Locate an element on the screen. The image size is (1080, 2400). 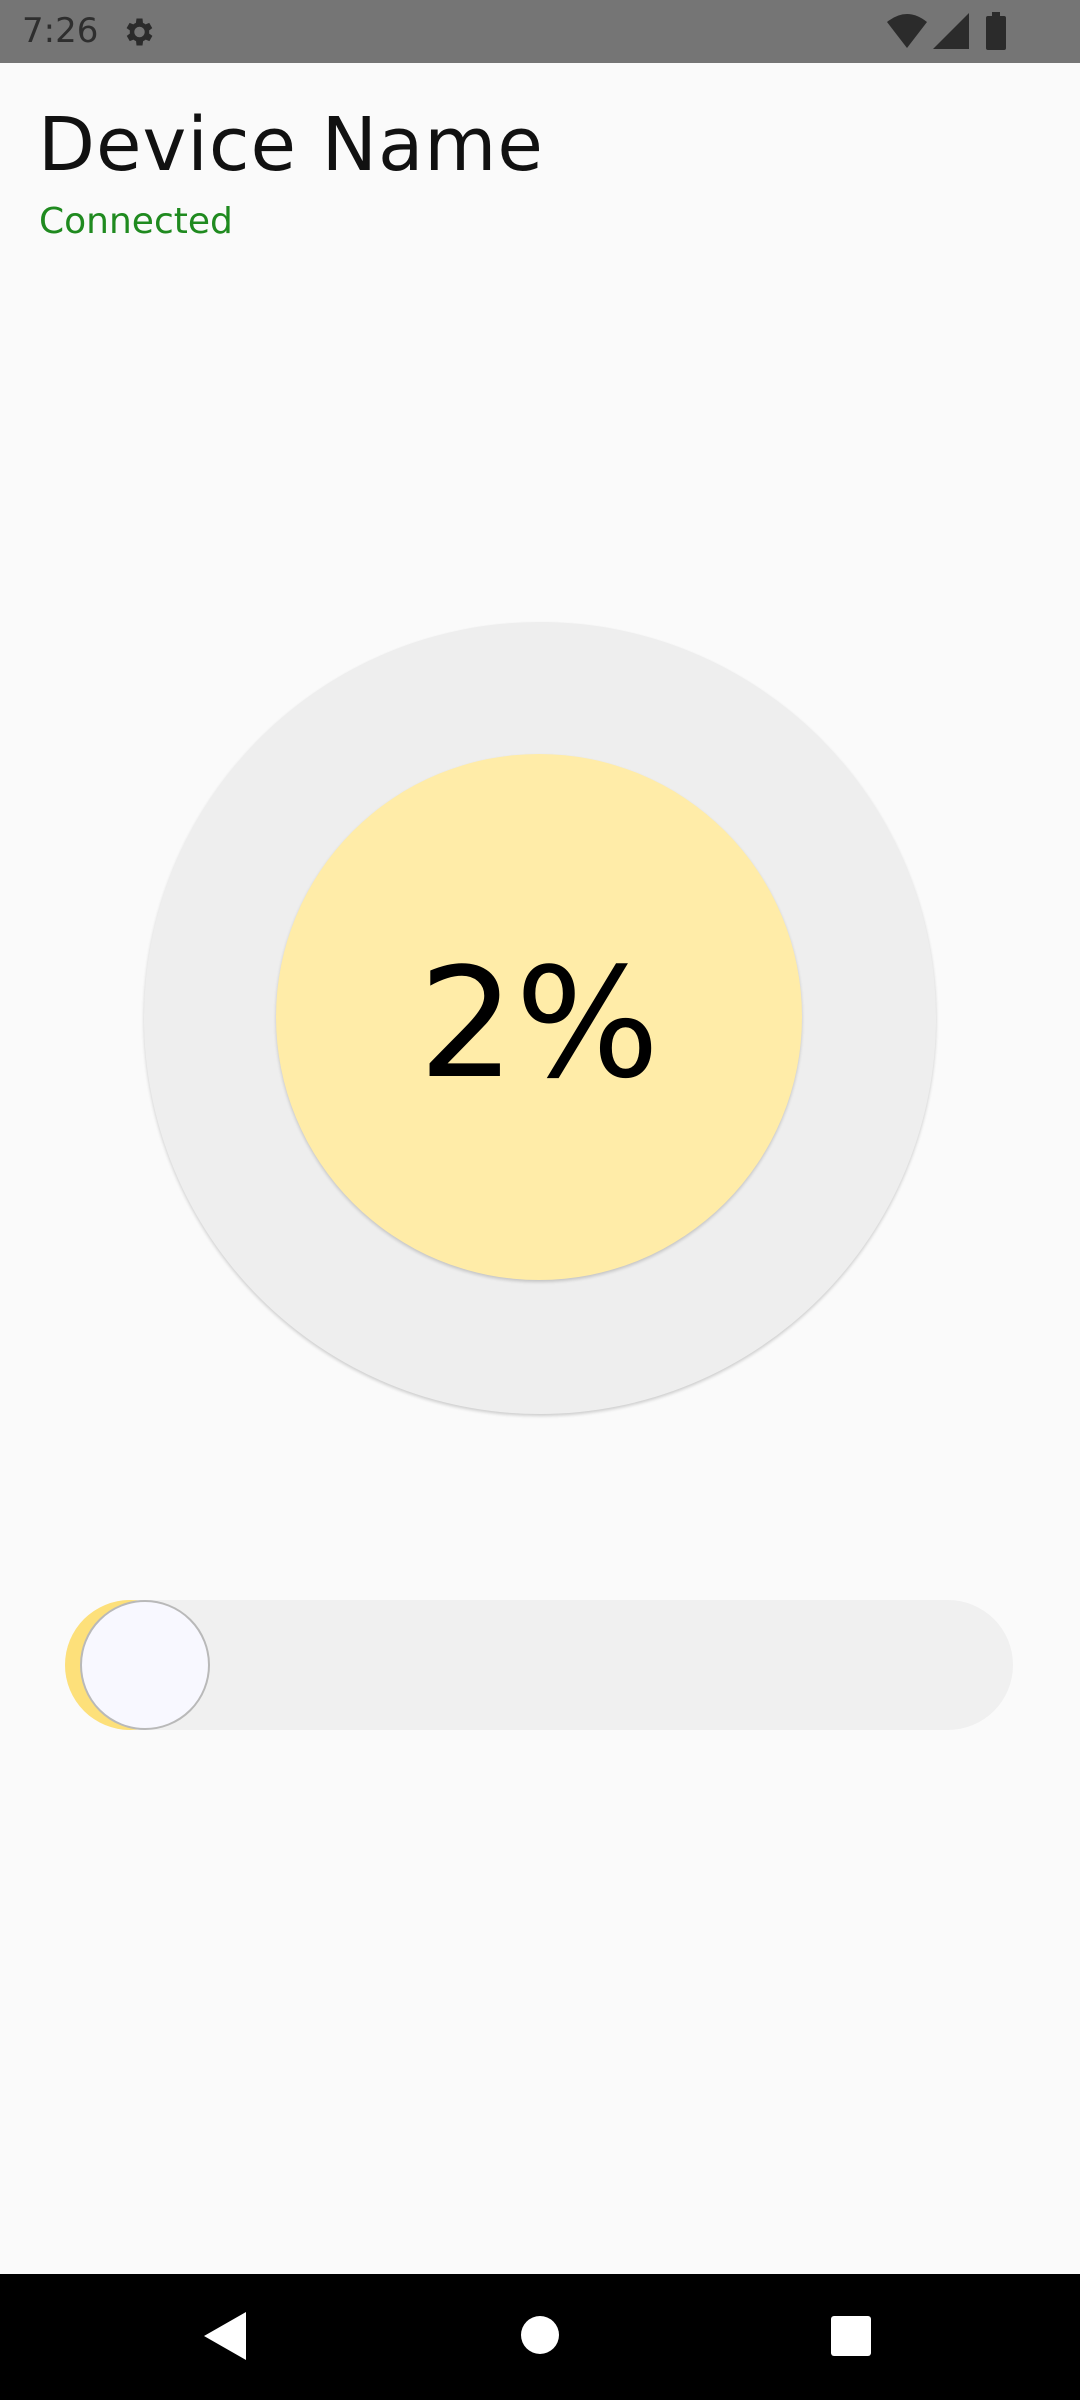
recents-icon is located at coordinates (851, 2336).